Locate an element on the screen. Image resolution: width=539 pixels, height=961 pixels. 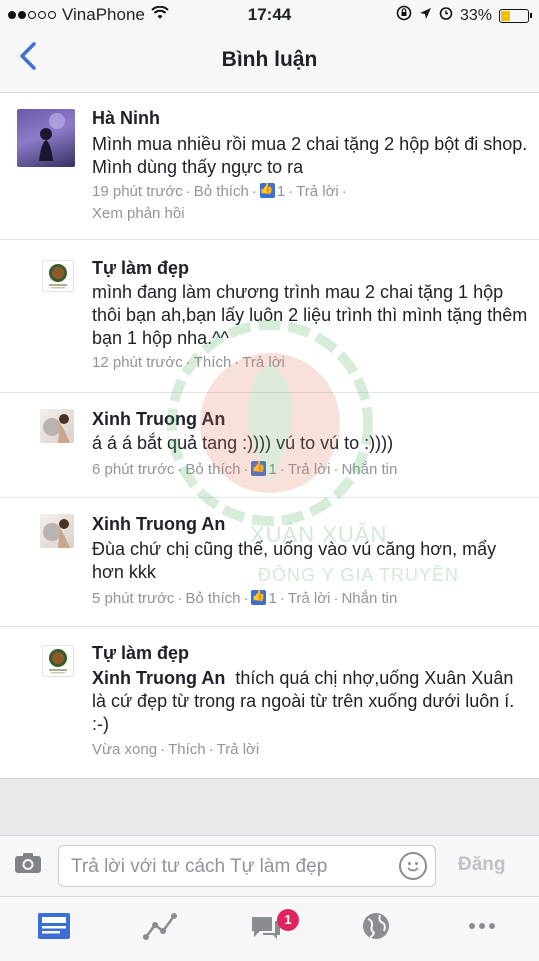
tab-news-feed is located at coordinates (56, 929).